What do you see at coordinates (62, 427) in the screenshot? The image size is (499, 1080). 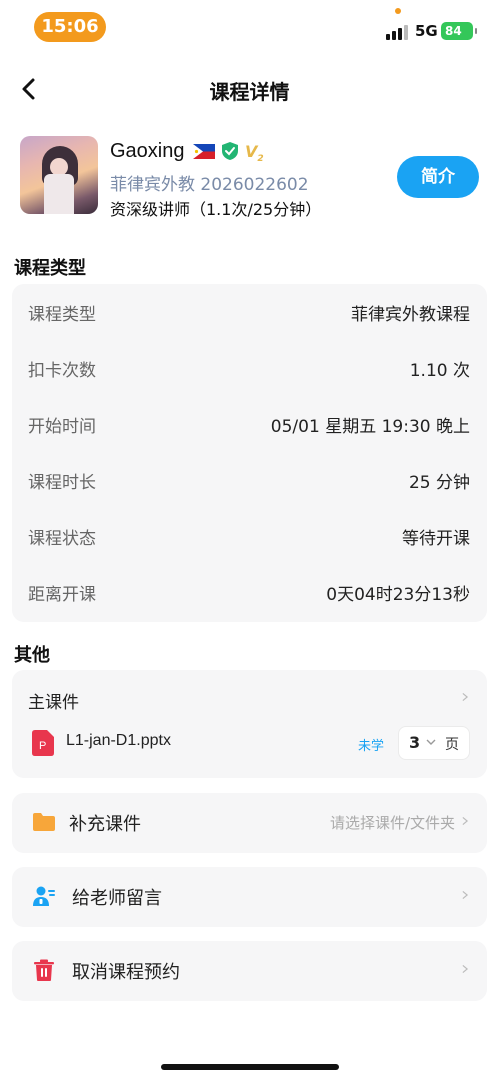 I see `info-label: 开始时间` at bounding box center [62, 427].